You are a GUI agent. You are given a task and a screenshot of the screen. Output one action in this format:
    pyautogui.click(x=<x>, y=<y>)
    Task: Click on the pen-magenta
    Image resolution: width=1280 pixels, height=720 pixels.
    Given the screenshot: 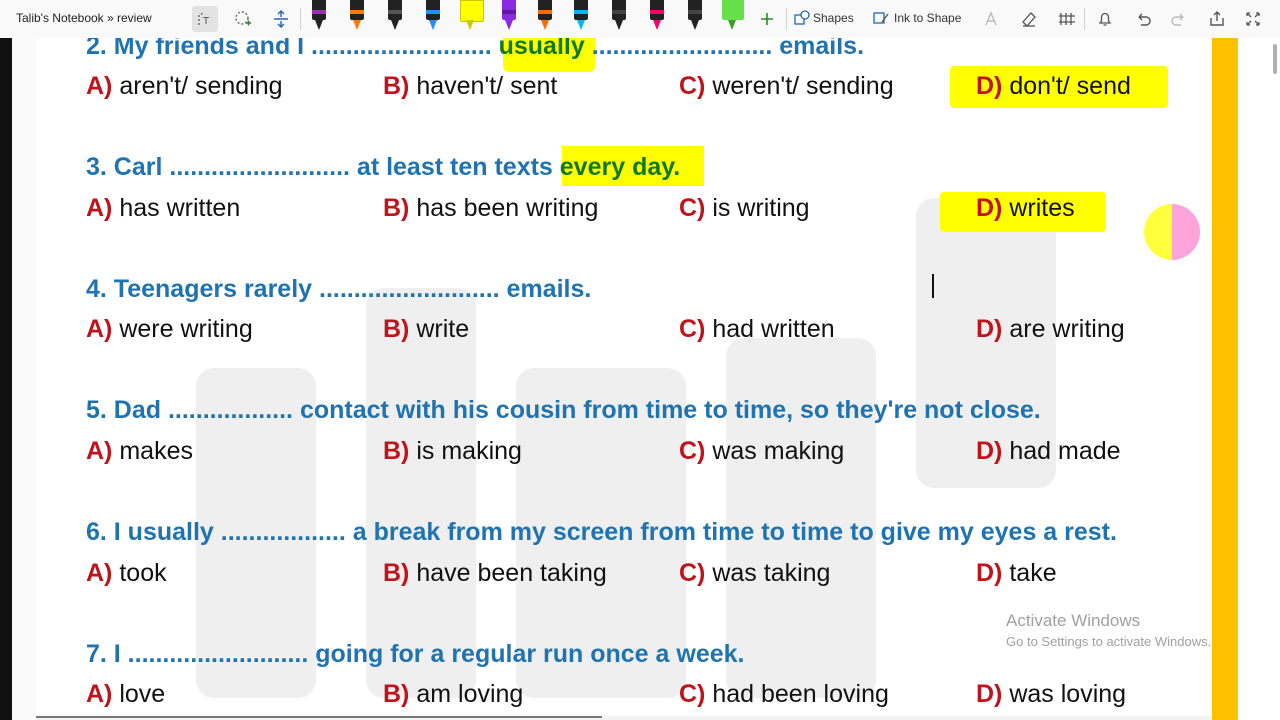 What is the action you would take?
    pyautogui.click(x=657, y=17)
    